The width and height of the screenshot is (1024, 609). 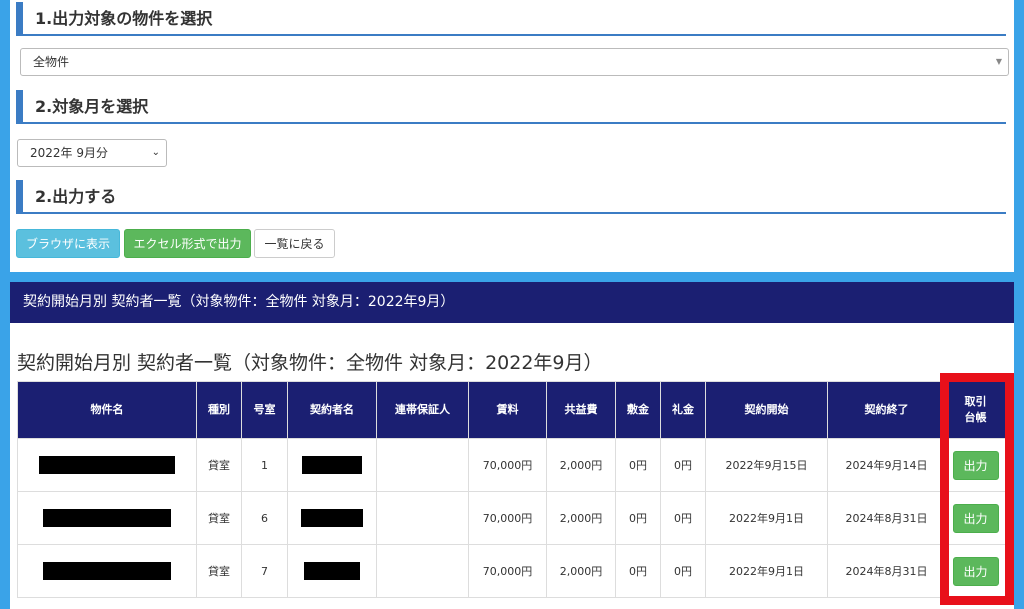 What do you see at coordinates (69, 153) in the screenshot?
I see `month-select-value: 2022年 9月分` at bounding box center [69, 153].